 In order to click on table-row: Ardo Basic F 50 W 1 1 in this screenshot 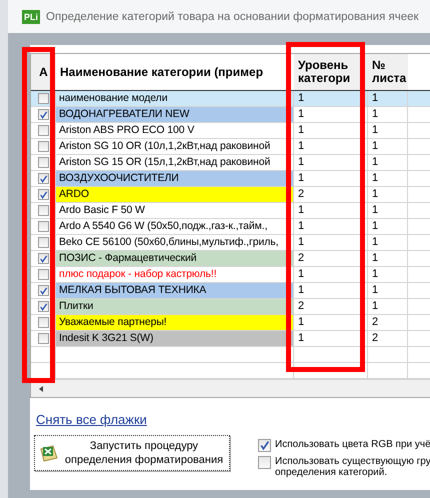, I will do `click(230, 211)`.